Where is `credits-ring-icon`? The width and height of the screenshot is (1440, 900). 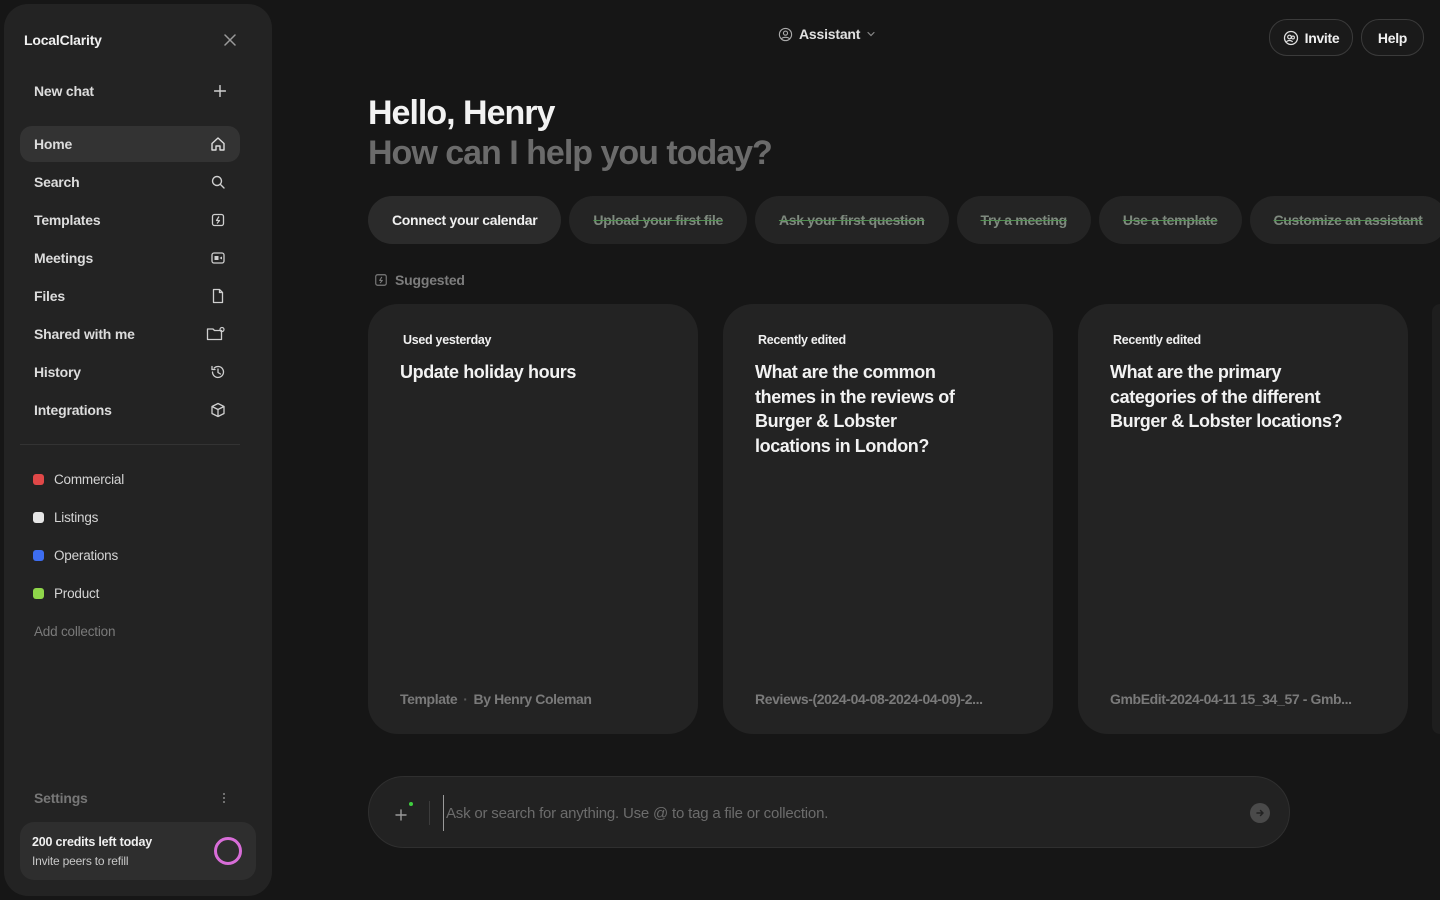
credits-ring-icon is located at coordinates (228, 851).